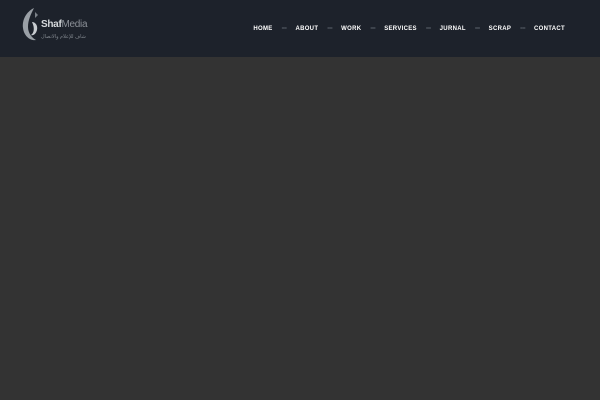 The width and height of the screenshot is (600, 400). What do you see at coordinates (500, 29) in the screenshot?
I see `nav-item-scrap: SCRAP` at bounding box center [500, 29].